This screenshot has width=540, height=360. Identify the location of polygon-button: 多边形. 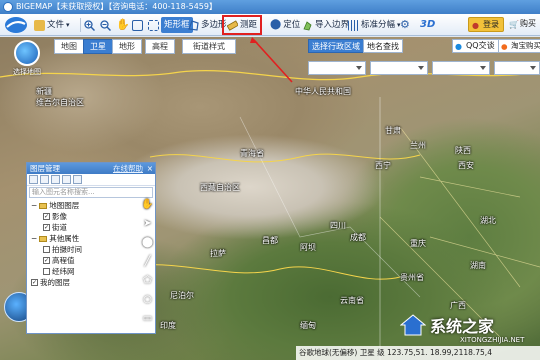
(207, 25).